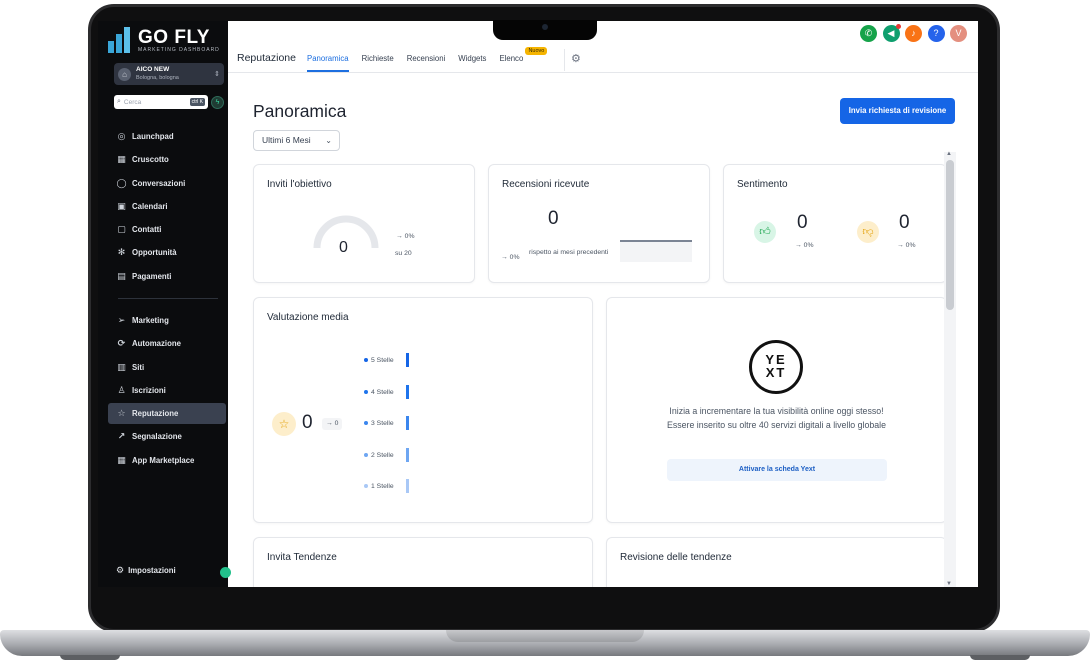  Describe the element at coordinates (157, 78) in the screenshot. I see `account-location: Bologna, bologna` at that location.